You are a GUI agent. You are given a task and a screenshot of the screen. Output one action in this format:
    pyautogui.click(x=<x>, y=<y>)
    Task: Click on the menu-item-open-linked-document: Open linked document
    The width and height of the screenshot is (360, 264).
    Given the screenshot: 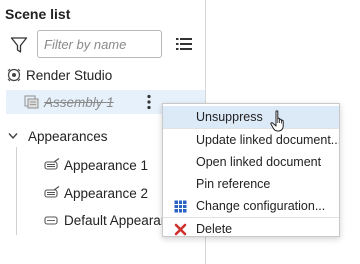 What is the action you would take?
    pyautogui.click(x=251, y=162)
    